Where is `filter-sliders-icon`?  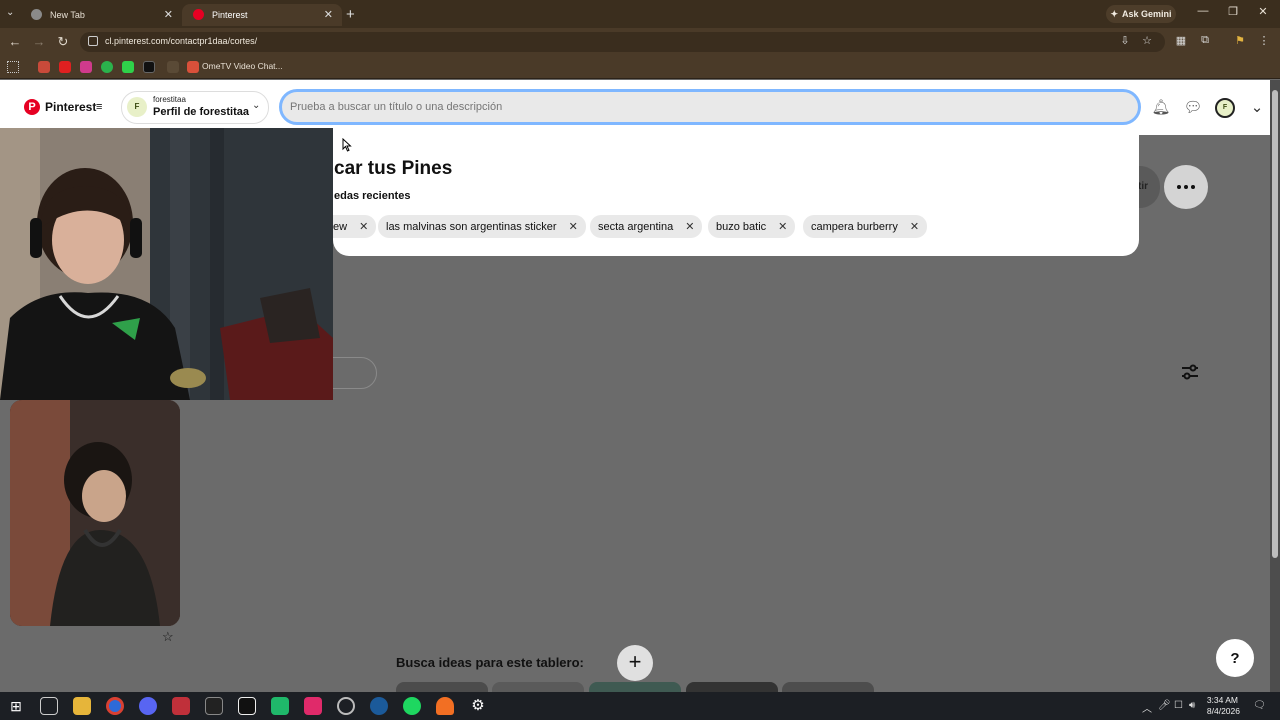 filter-sliders-icon is located at coordinates (1190, 374).